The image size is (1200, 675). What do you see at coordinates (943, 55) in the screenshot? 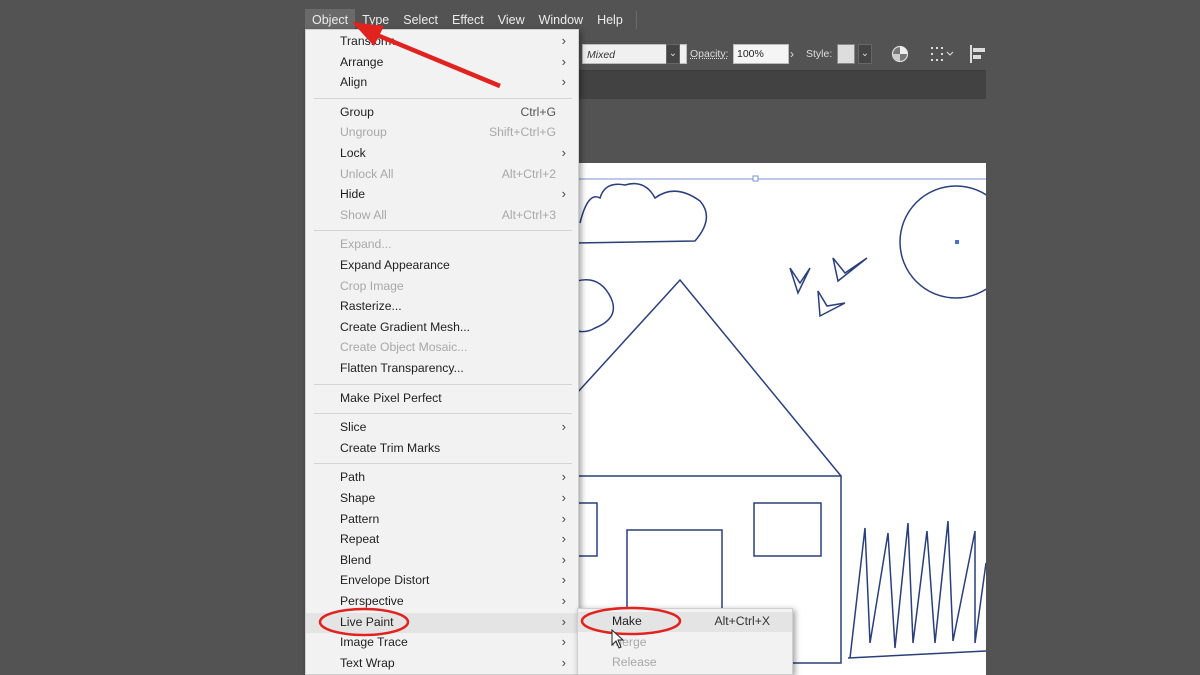
I see `align-grid-icon` at bounding box center [943, 55].